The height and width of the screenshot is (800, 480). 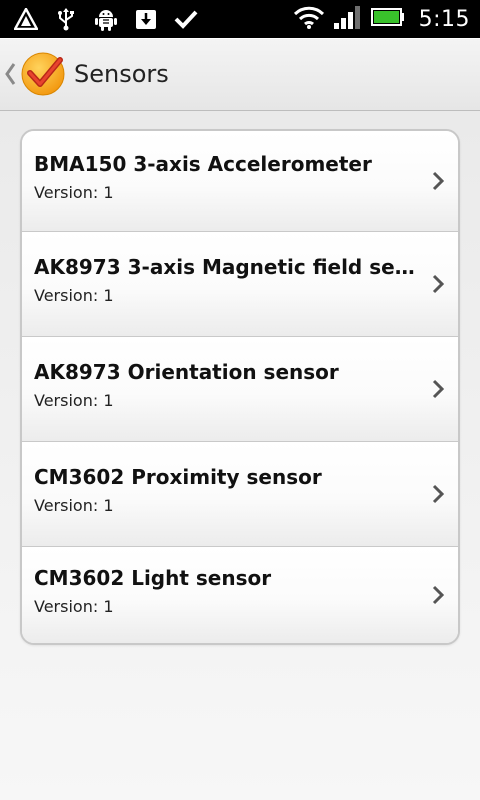 What do you see at coordinates (240, 595) in the screenshot?
I see `list-item: CM3602 Light sensor Version: 1` at bounding box center [240, 595].